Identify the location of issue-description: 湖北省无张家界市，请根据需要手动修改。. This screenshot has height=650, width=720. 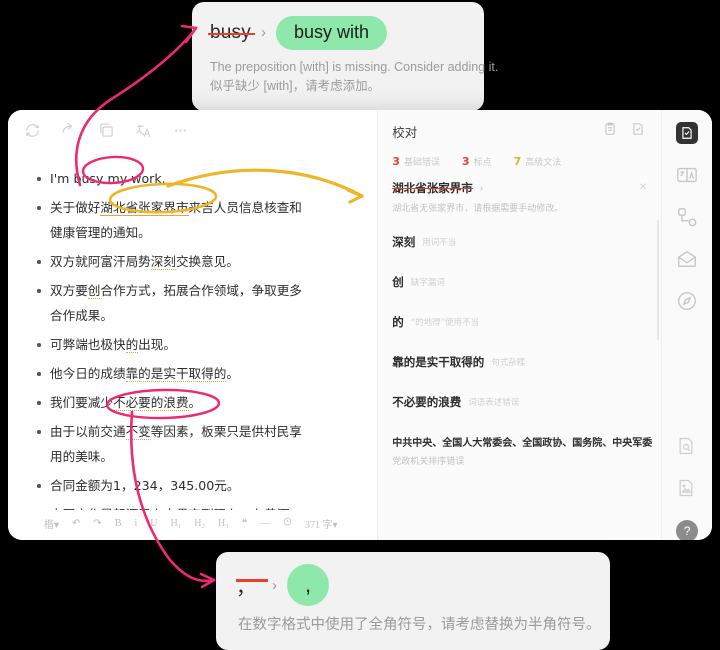
(478, 209).